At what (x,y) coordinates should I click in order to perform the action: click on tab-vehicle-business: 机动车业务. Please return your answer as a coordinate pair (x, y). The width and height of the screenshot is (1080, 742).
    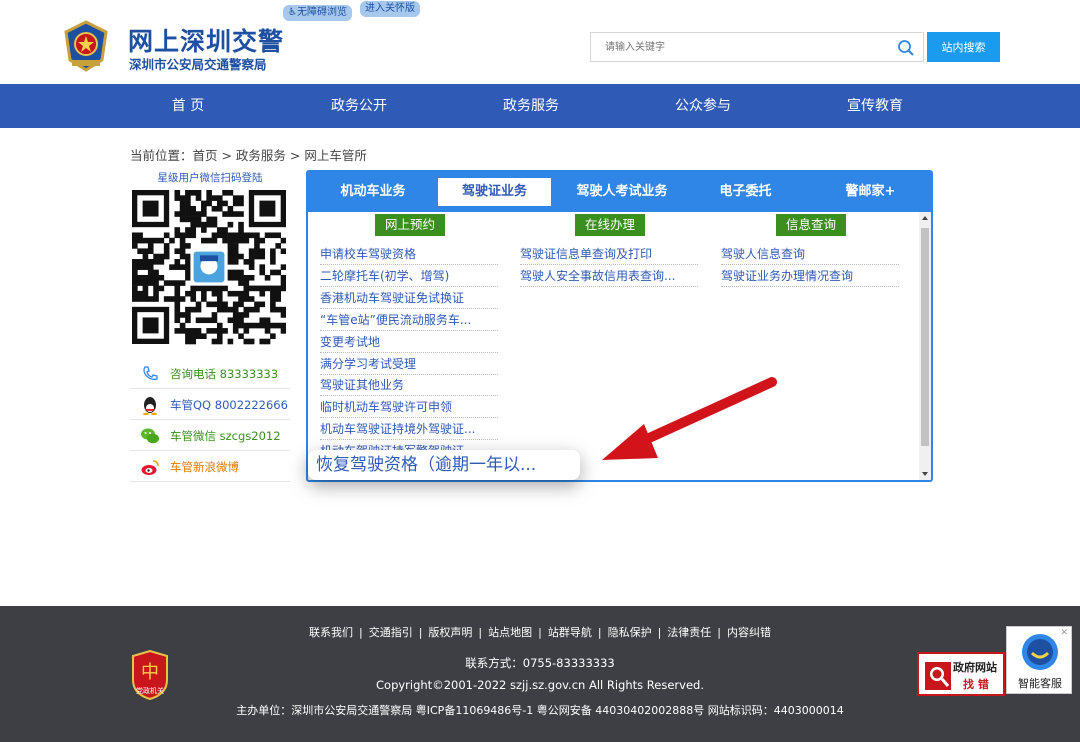
    Looking at the image, I should click on (373, 192).